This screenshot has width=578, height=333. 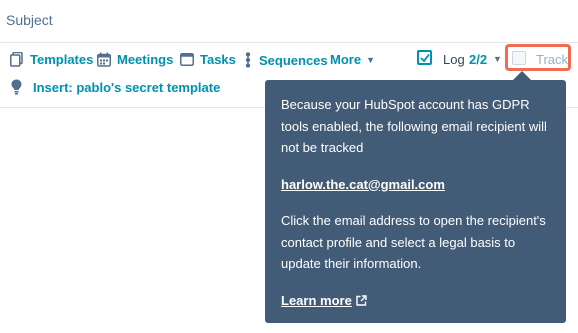 I want to click on meetings-label: Meetings, so click(x=145, y=59).